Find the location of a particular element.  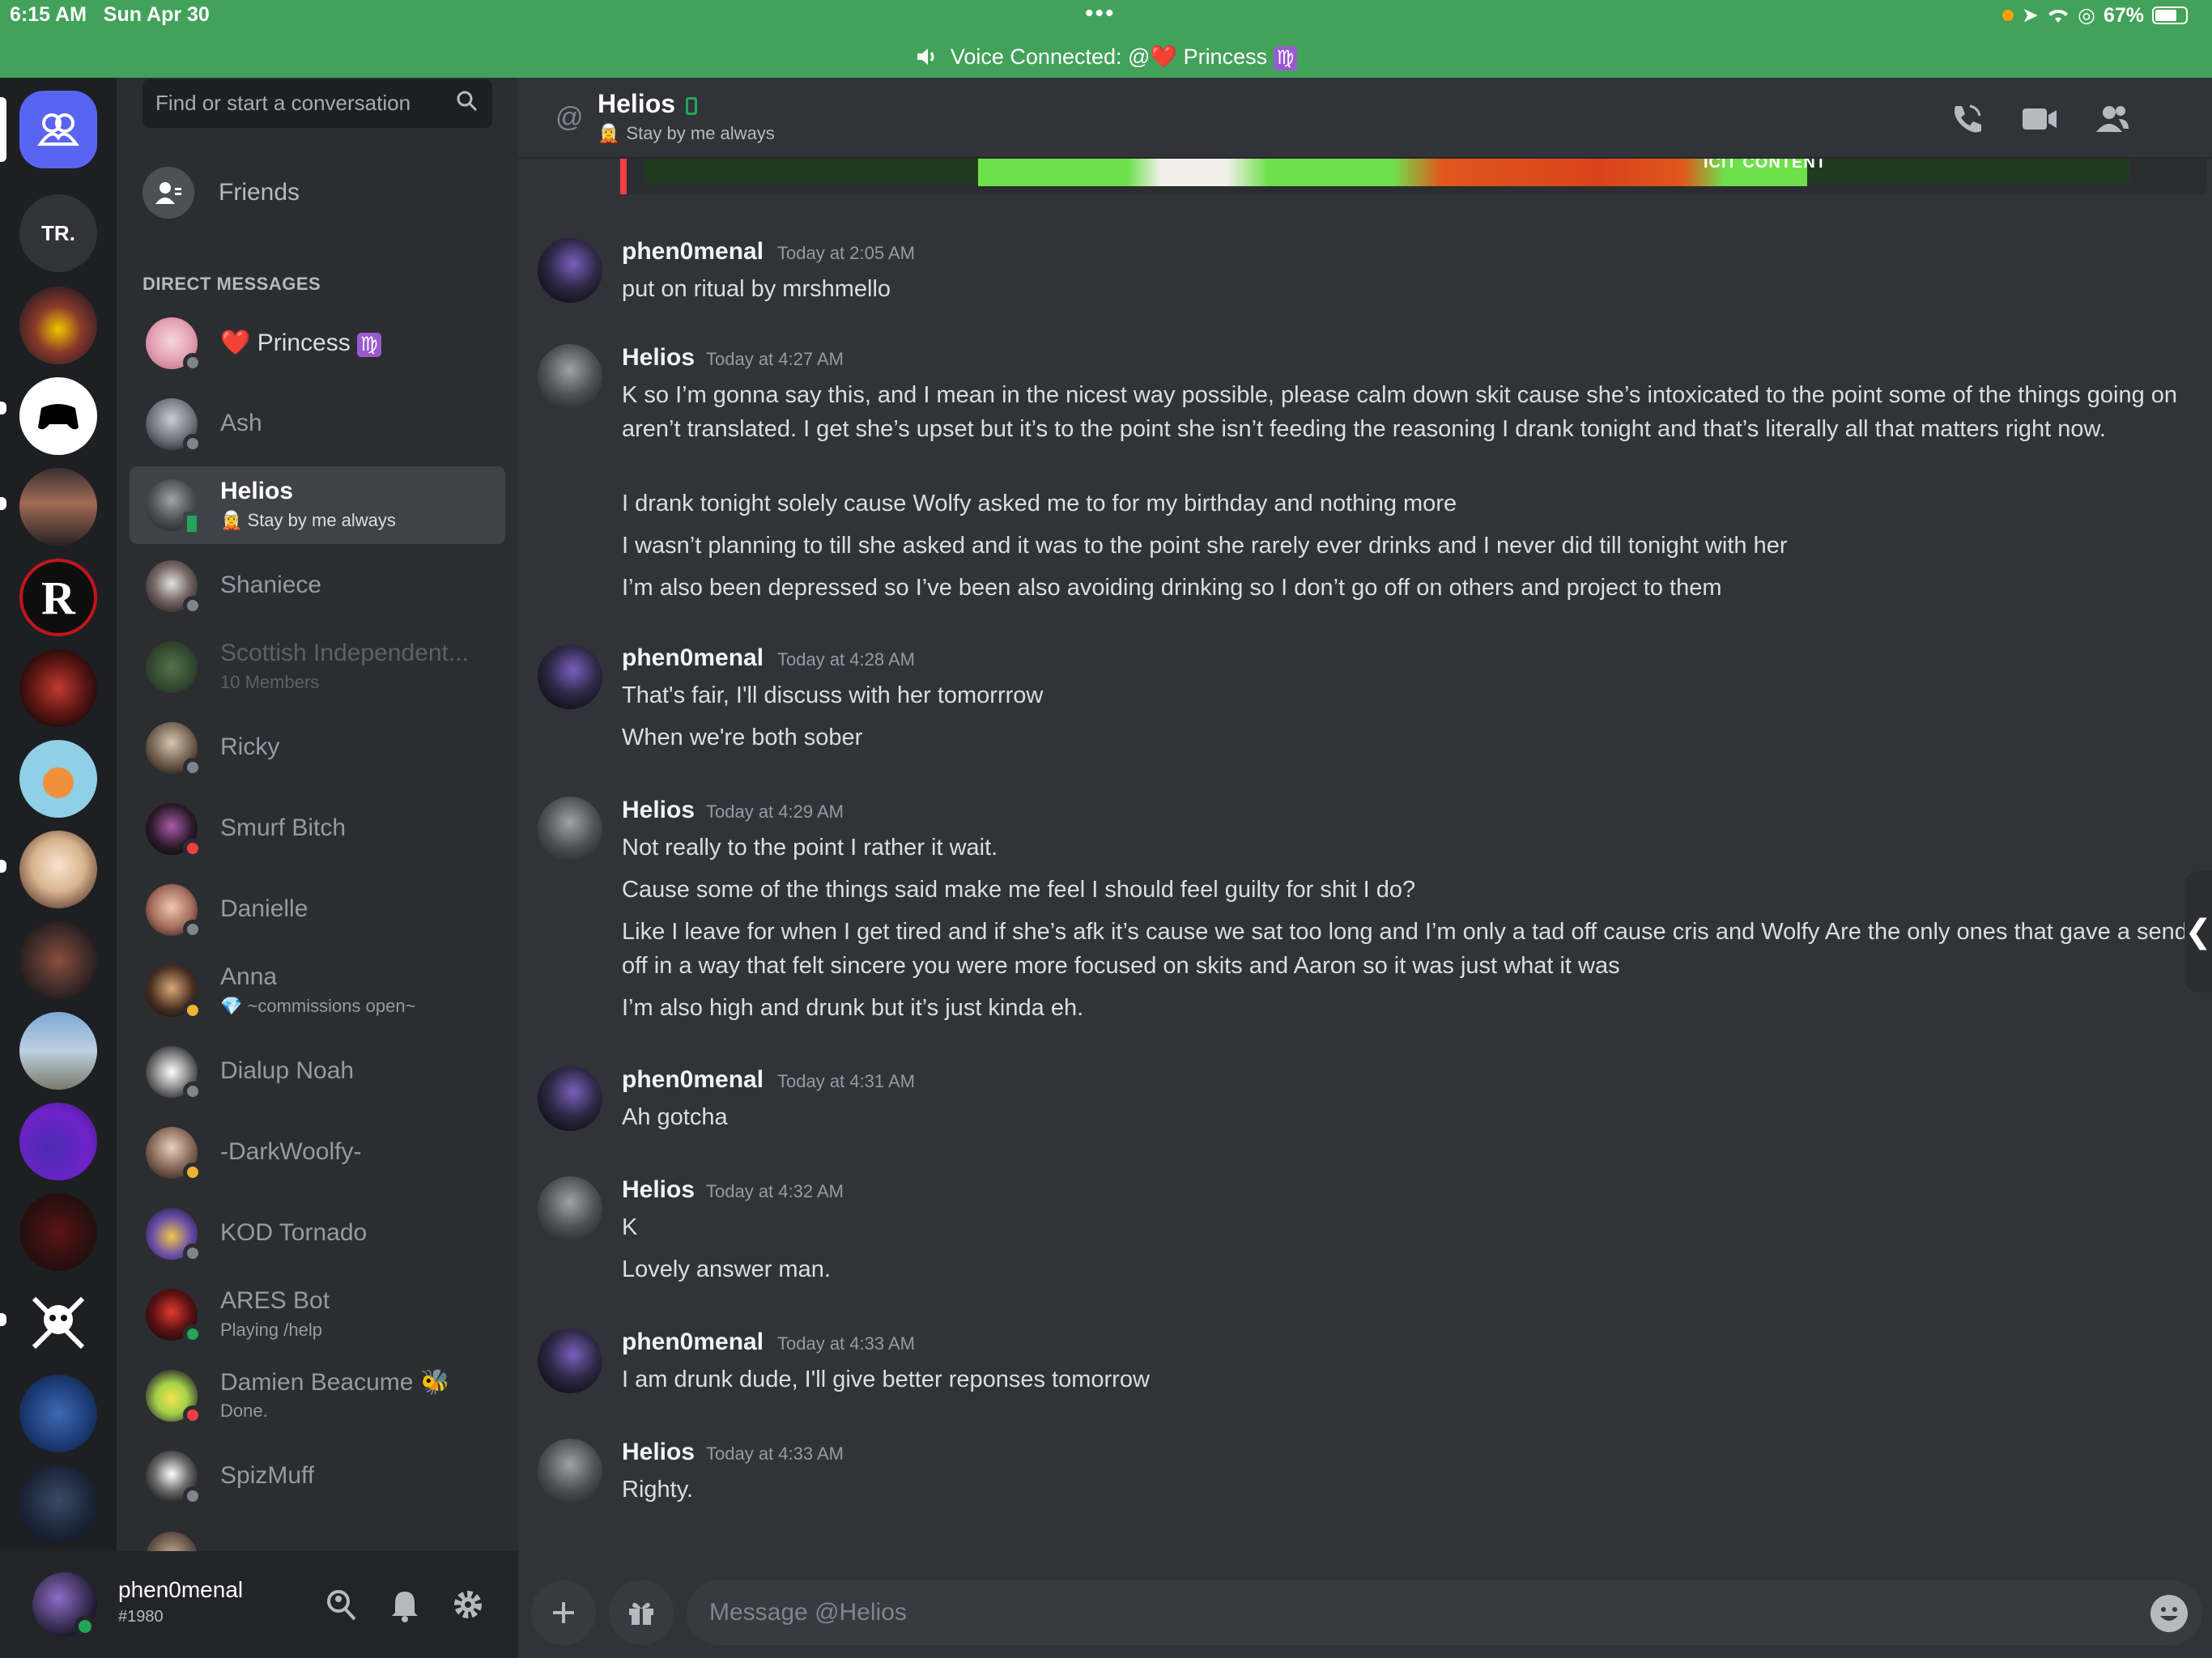

timestamp: Today at 4:31 AM is located at coordinates (846, 1081).